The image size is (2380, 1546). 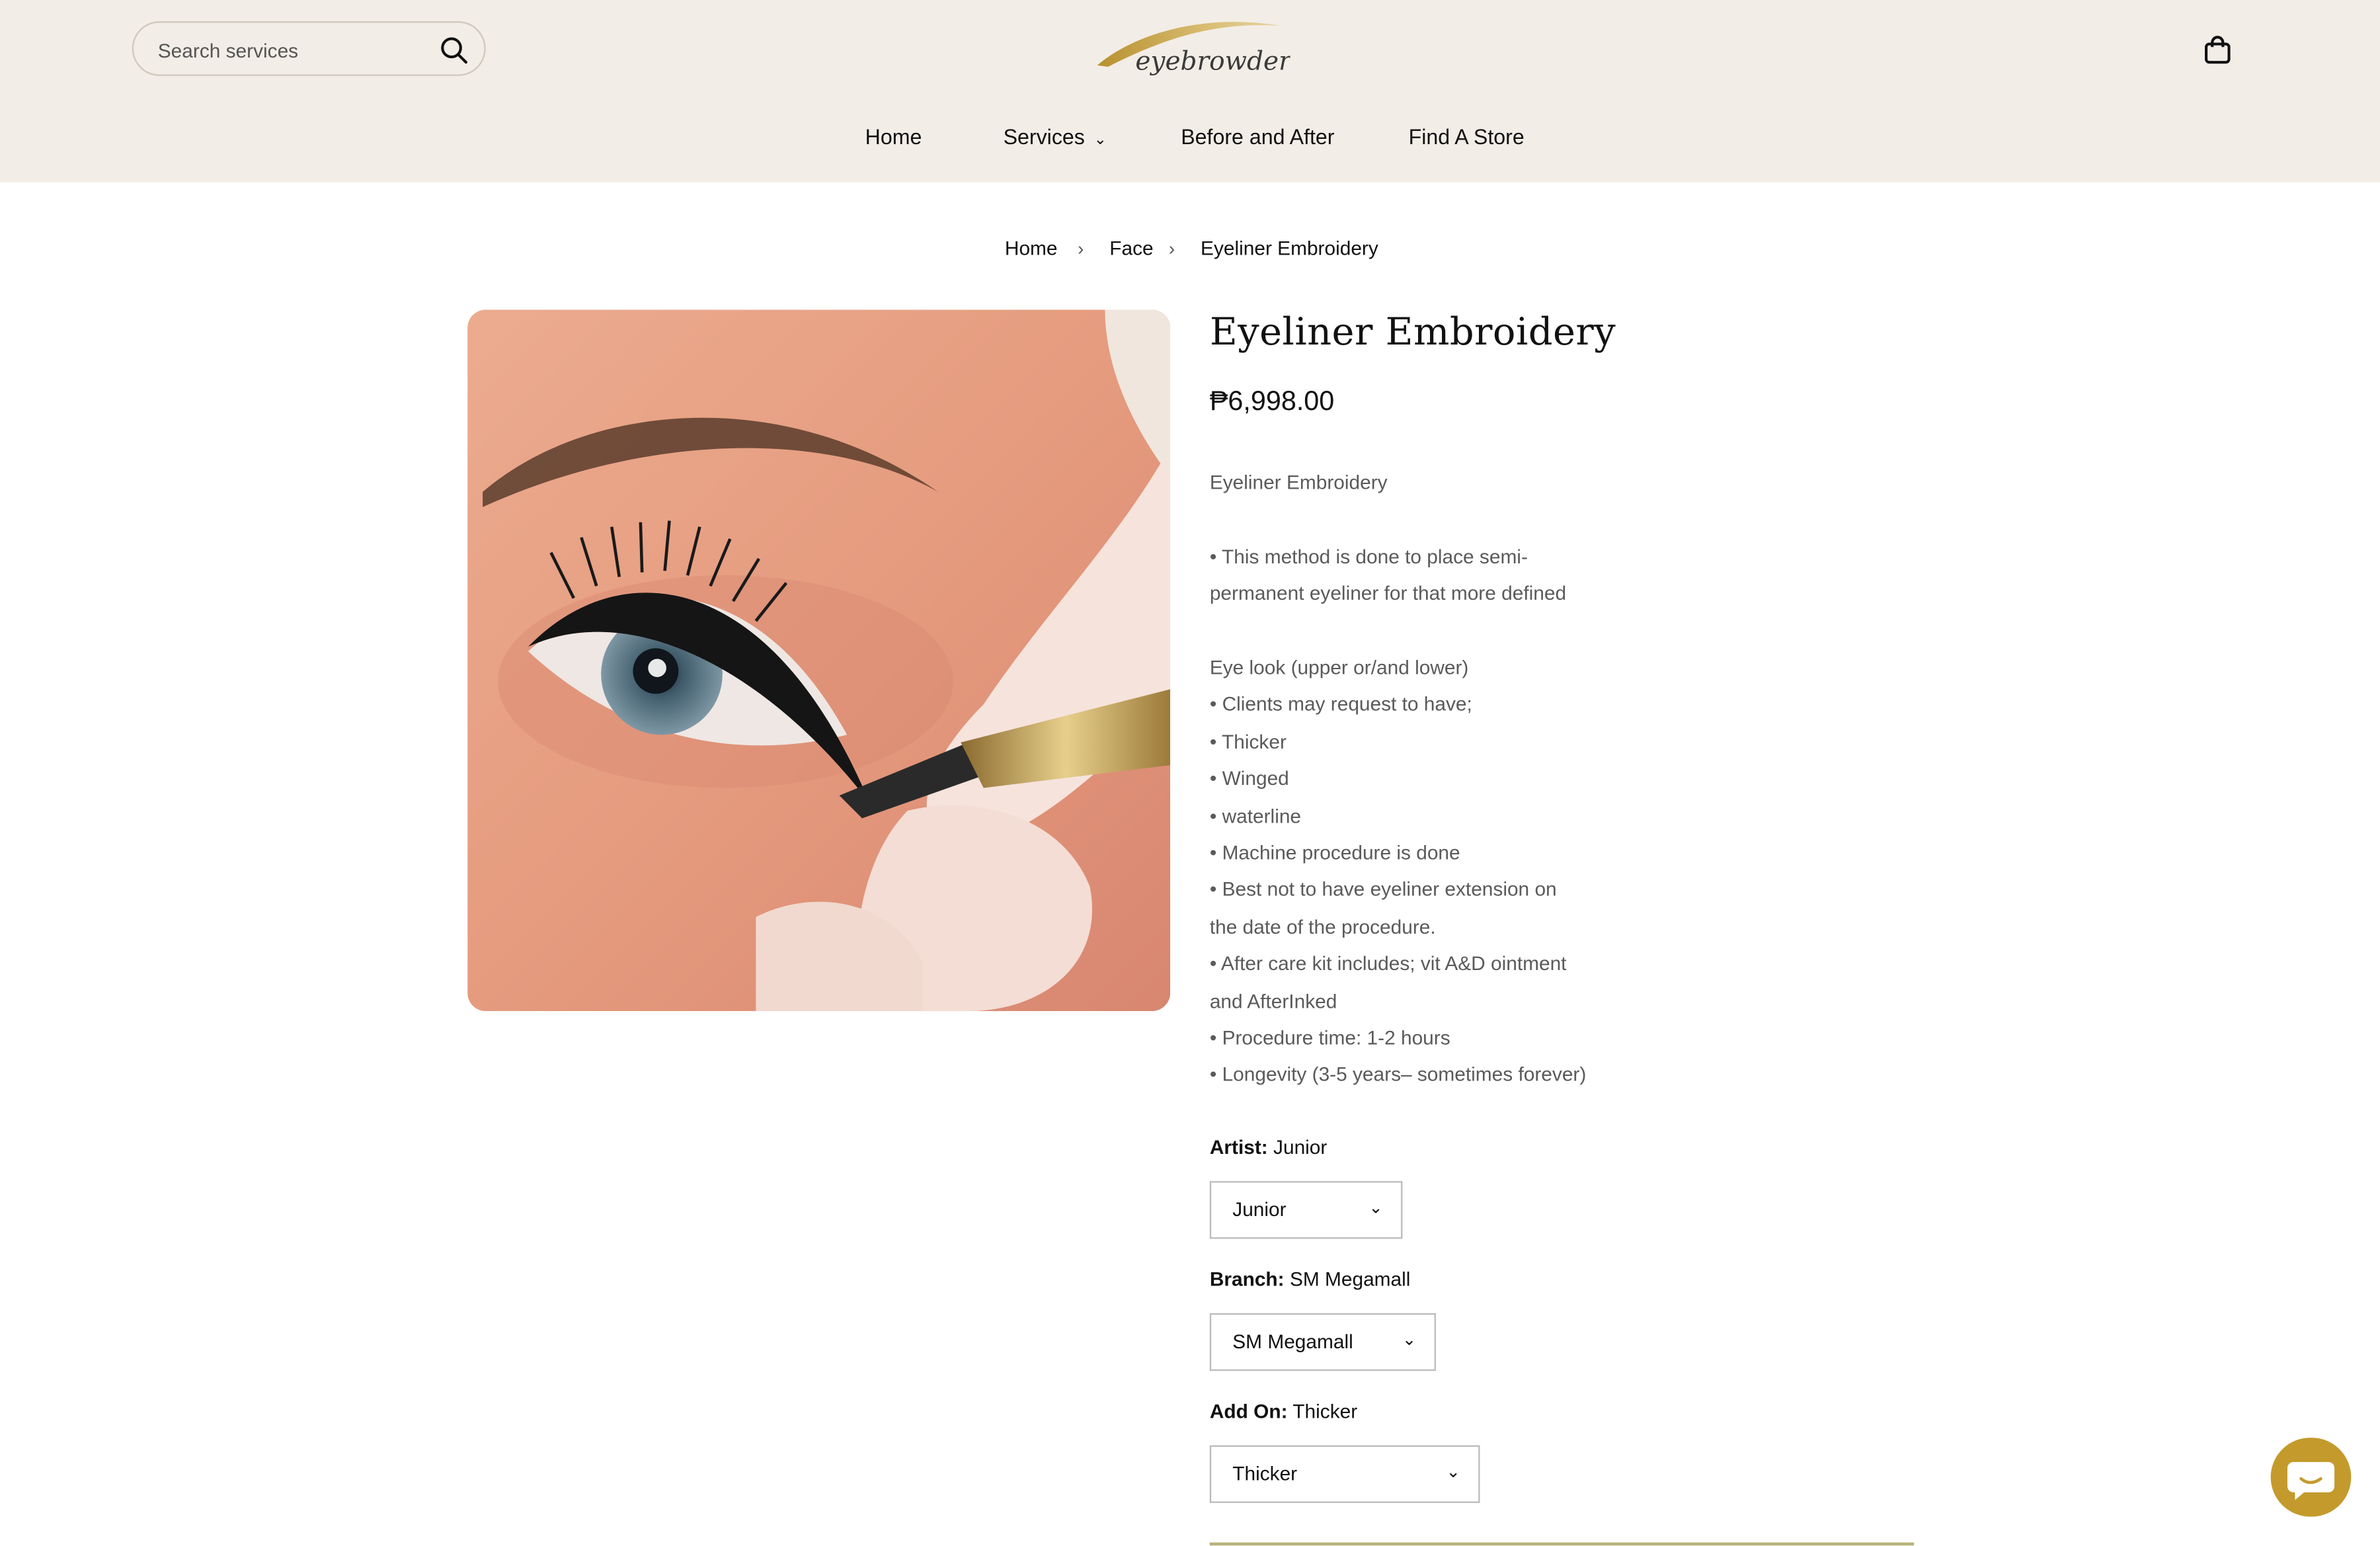 What do you see at coordinates (893, 136) in the screenshot?
I see `nav-home: Home` at bounding box center [893, 136].